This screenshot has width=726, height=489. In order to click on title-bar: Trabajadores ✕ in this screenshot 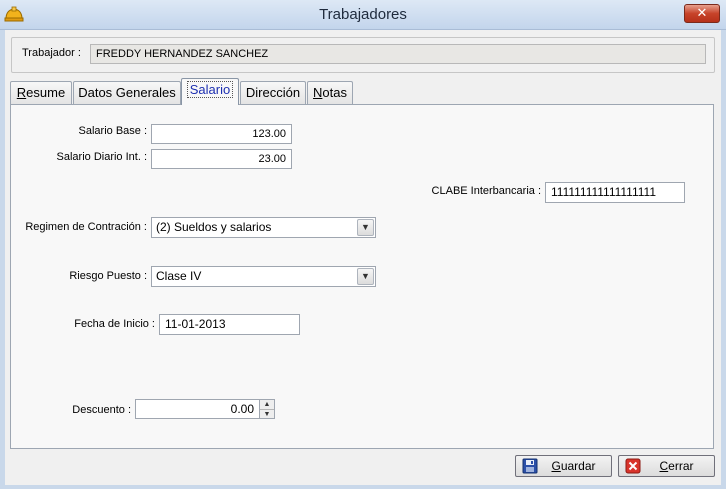, I will do `click(363, 15)`.